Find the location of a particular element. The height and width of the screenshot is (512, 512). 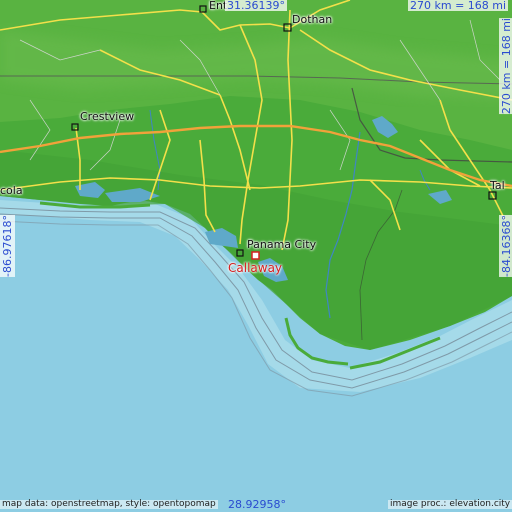

city-label-panama-city: Panama City is located at coordinates (282, 244).